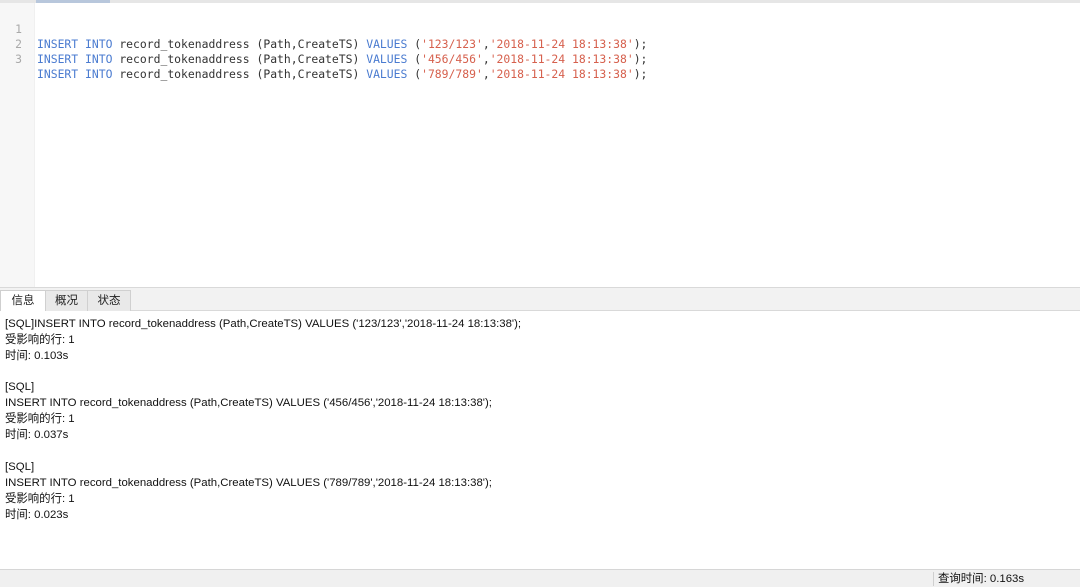  Describe the element at coordinates (18, 59) in the screenshot. I see `line-number: 3` at that location.